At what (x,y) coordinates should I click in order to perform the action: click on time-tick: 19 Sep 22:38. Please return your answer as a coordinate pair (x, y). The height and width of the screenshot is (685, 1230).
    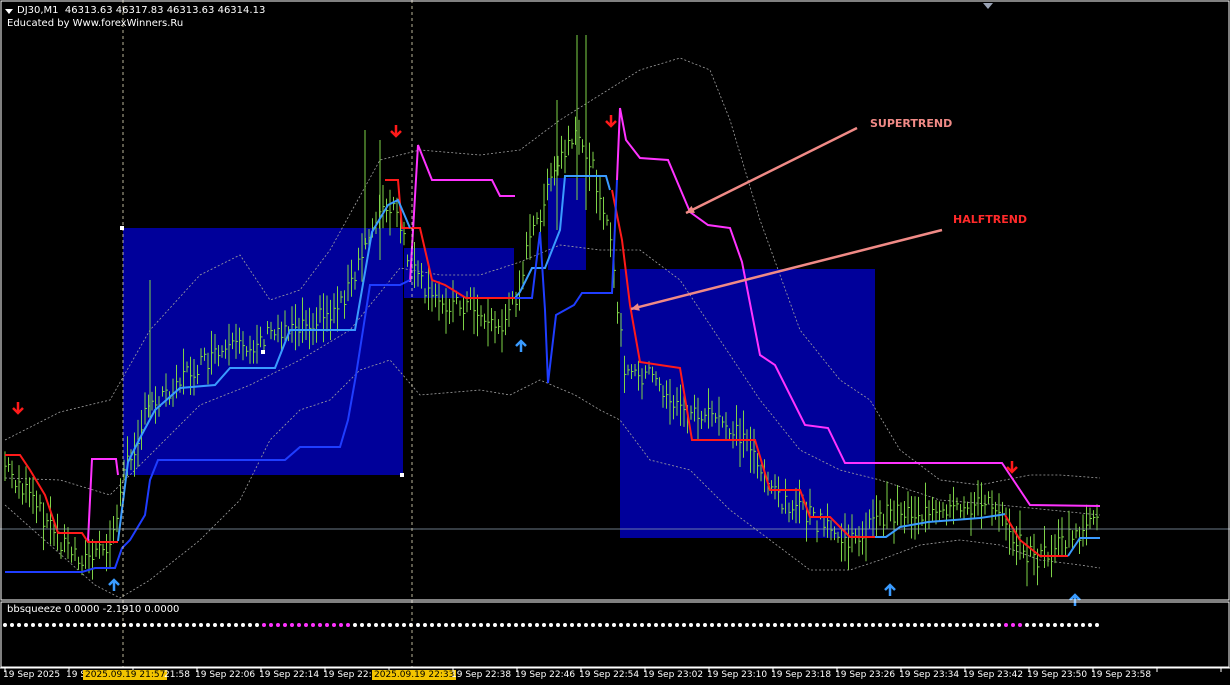
    Looking at the image, I should click on (481, 675).